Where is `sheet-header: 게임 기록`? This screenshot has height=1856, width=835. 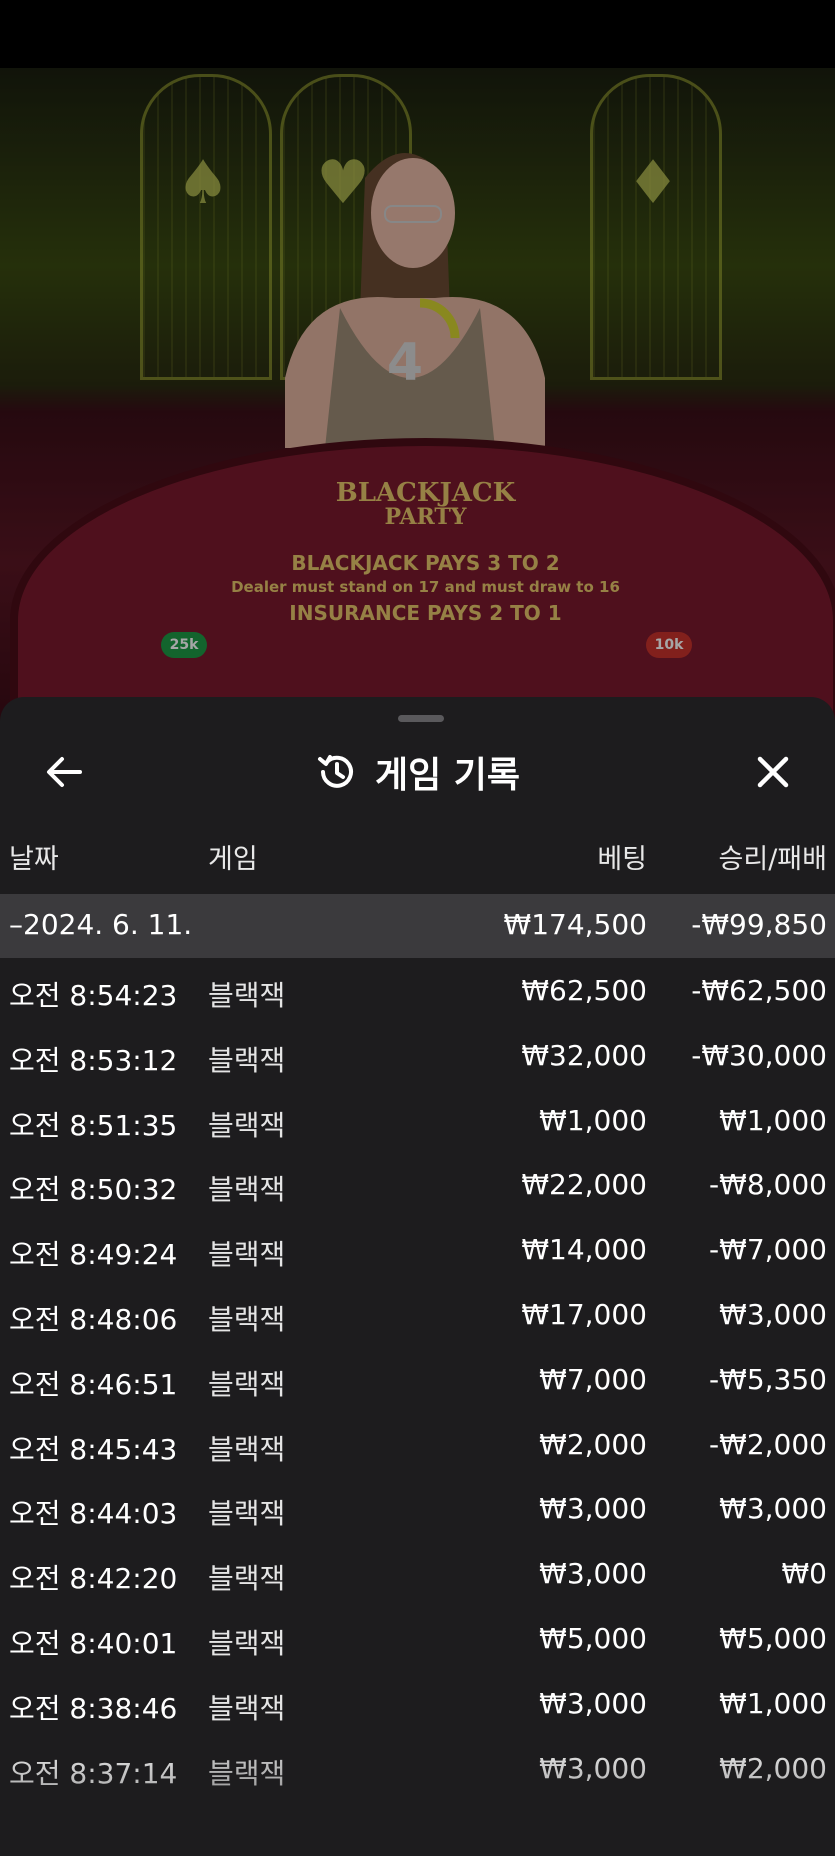 sheet-header: 게임 기록 is located at coordinates (417, 772).